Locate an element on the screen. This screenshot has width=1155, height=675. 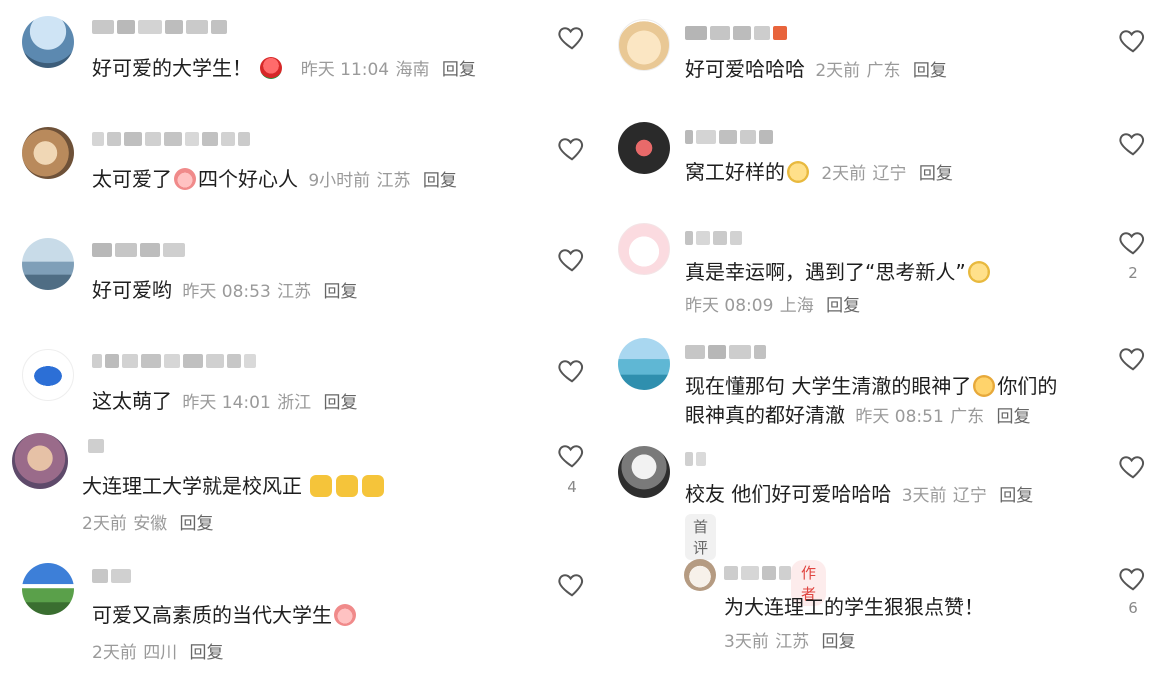
comment-time: 昨天 14:01 is located at coordinates (226, 403).